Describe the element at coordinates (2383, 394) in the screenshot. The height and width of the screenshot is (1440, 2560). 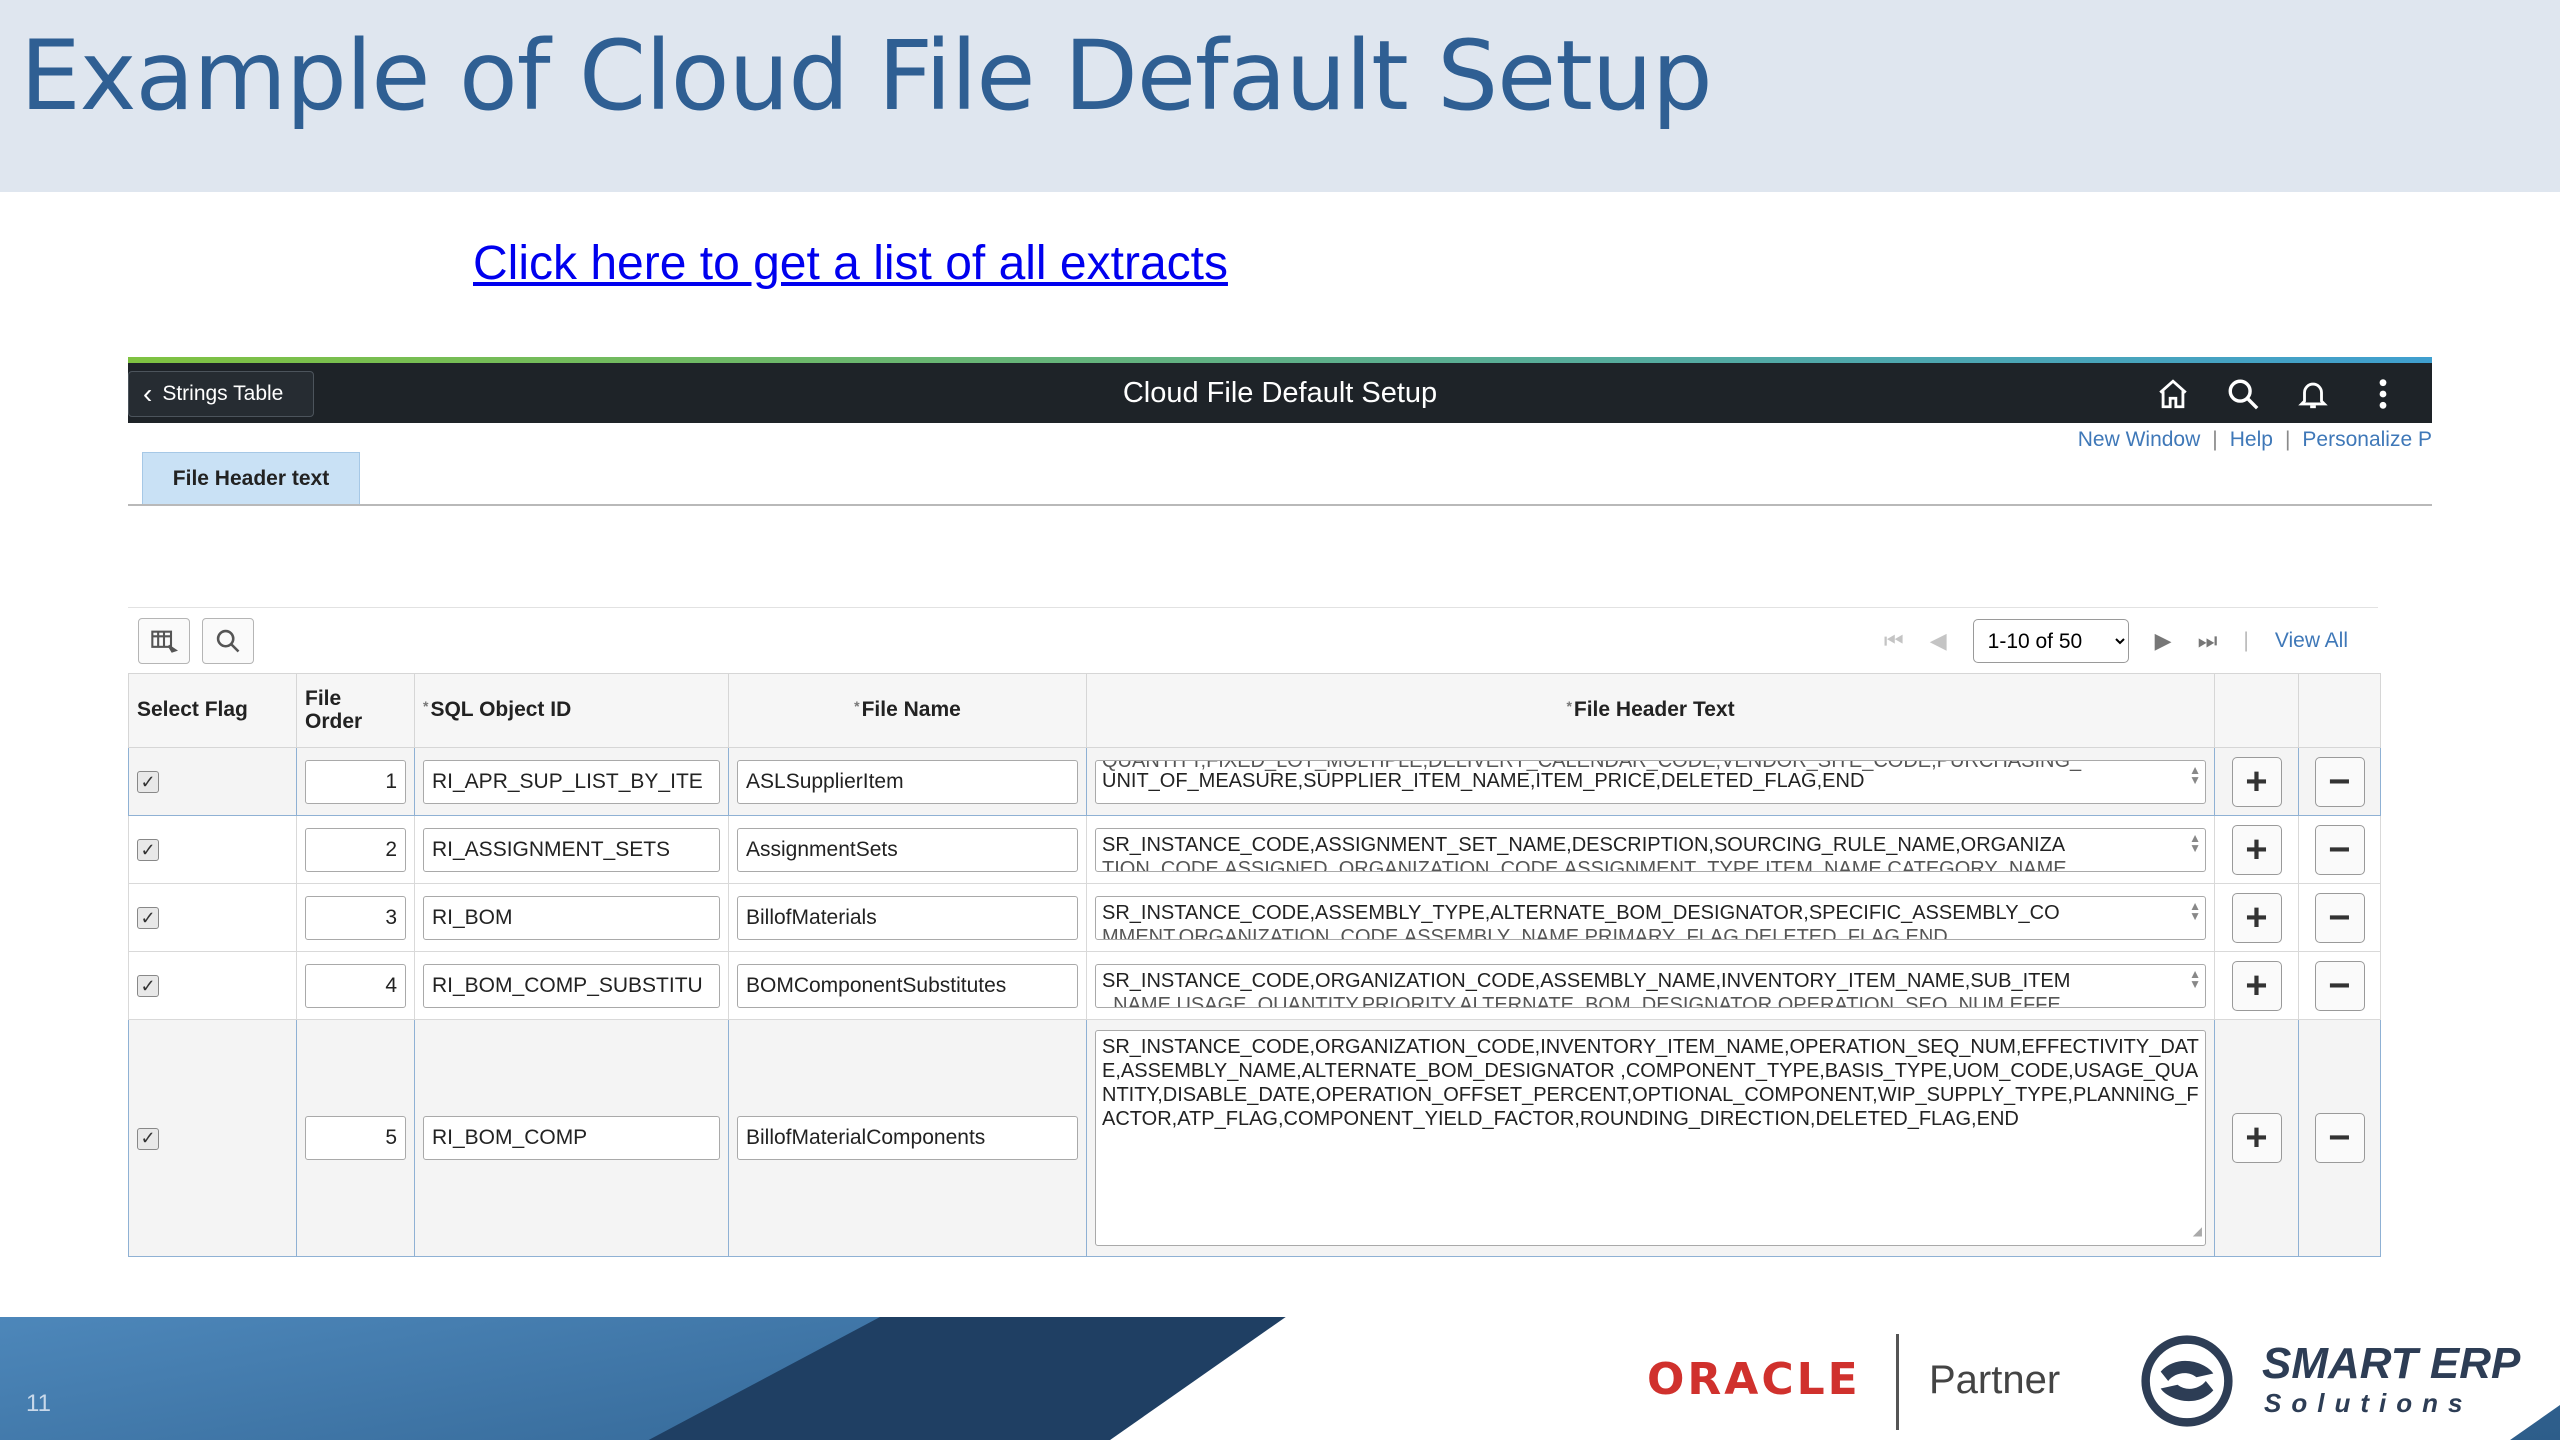
I see `kebab-menu-icon` at that location.